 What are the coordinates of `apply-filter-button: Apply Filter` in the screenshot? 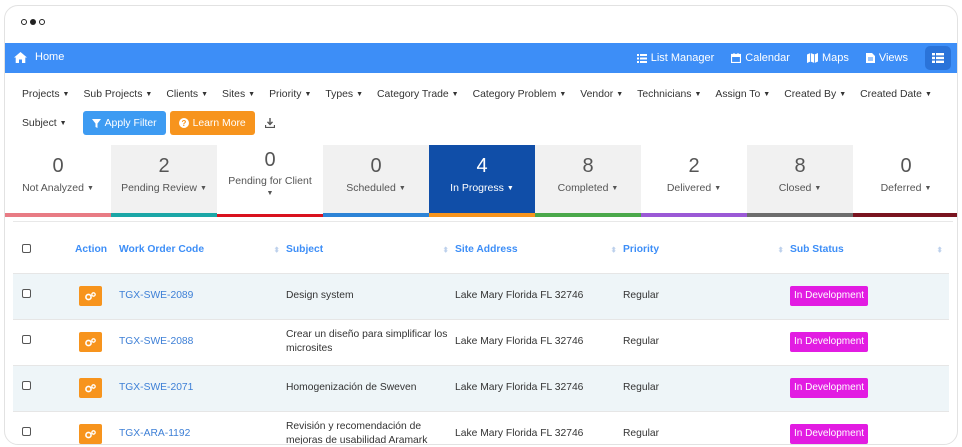 It's located at (124, 123).